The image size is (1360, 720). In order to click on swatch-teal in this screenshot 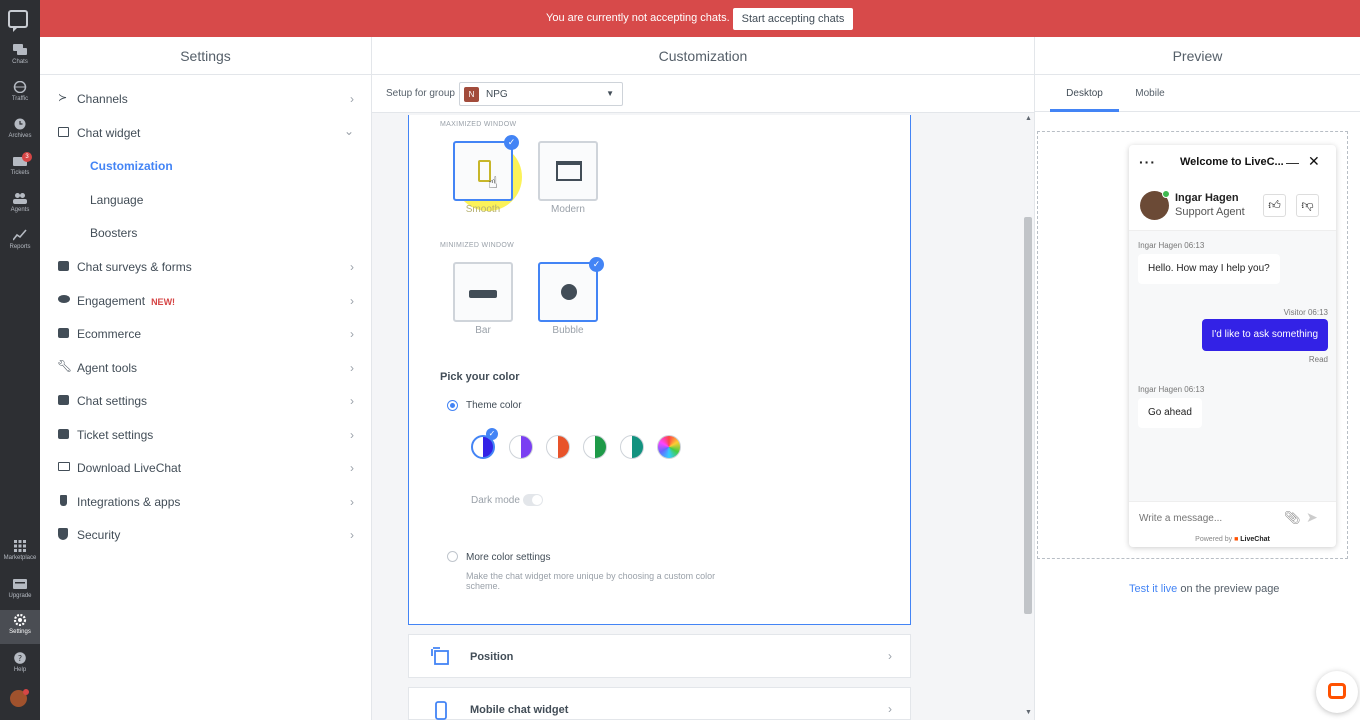, I will do `click(632, 447)`.